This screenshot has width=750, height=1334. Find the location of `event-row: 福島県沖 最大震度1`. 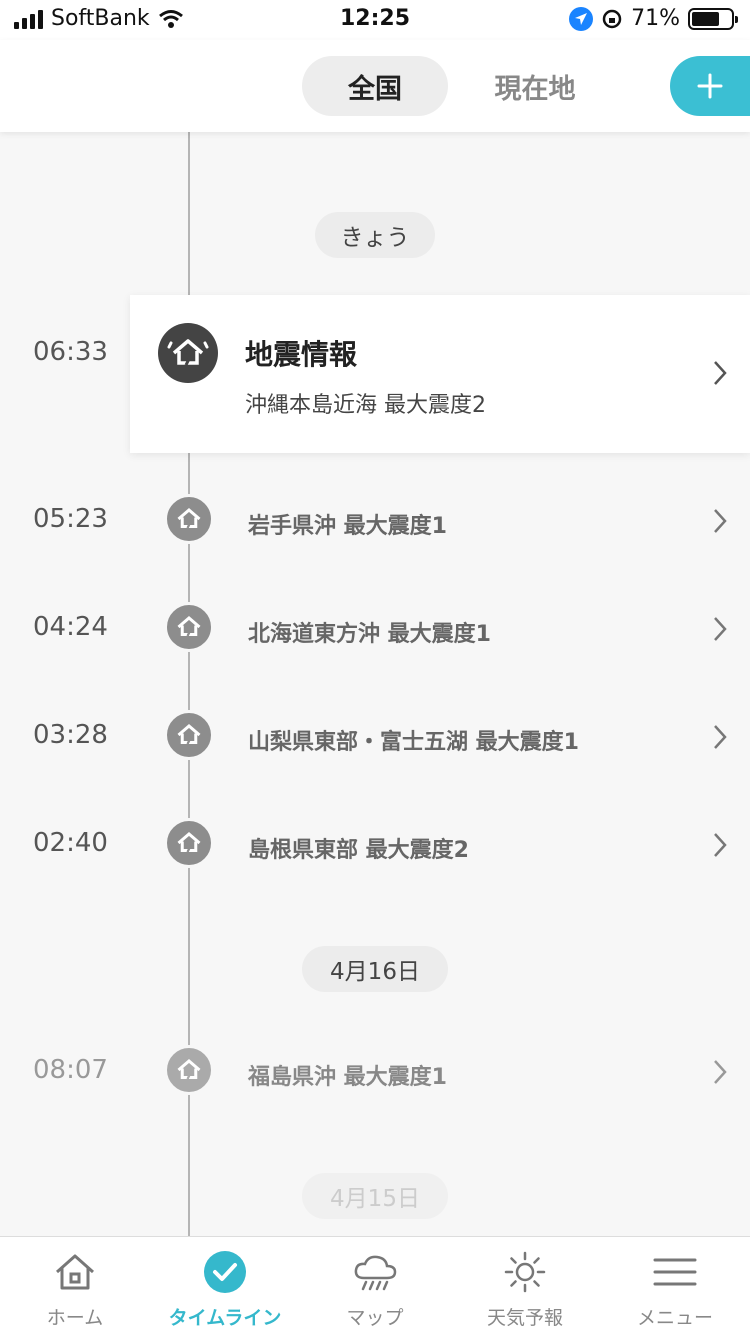

event-row: 福島県沖 最大震度1 is located at coordinates (347, 1075).